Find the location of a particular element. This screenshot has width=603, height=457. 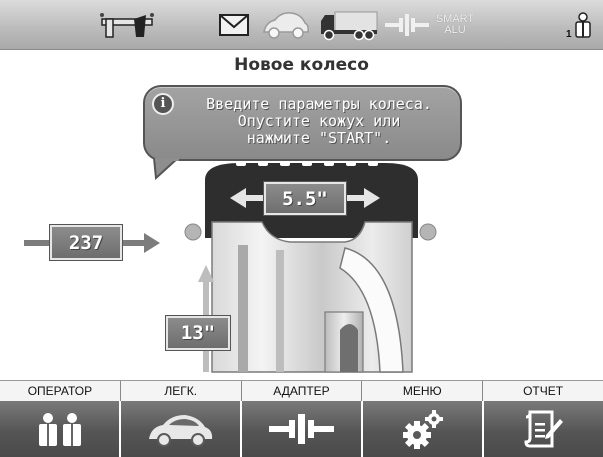

label-car: ЛЕГК. is located at coordinates (181, 391).